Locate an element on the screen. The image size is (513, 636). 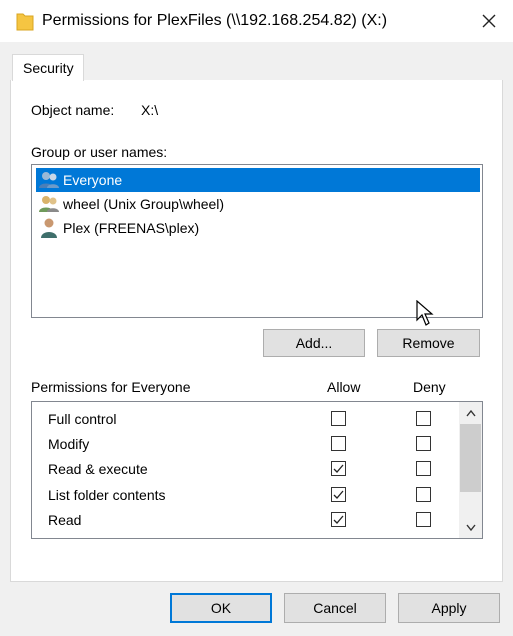
user-icon is located at coordinates (49, 228).